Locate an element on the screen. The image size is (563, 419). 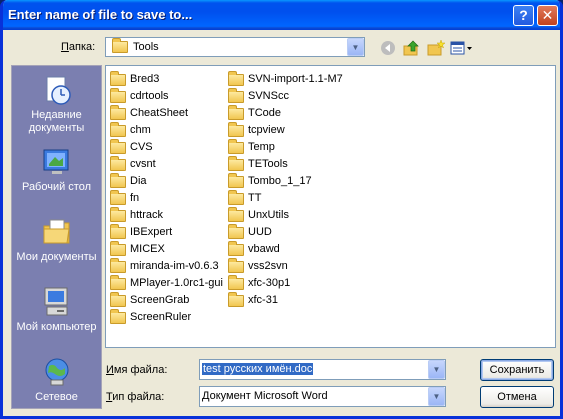
list-item: httrack is located at coordinates (166, 215).